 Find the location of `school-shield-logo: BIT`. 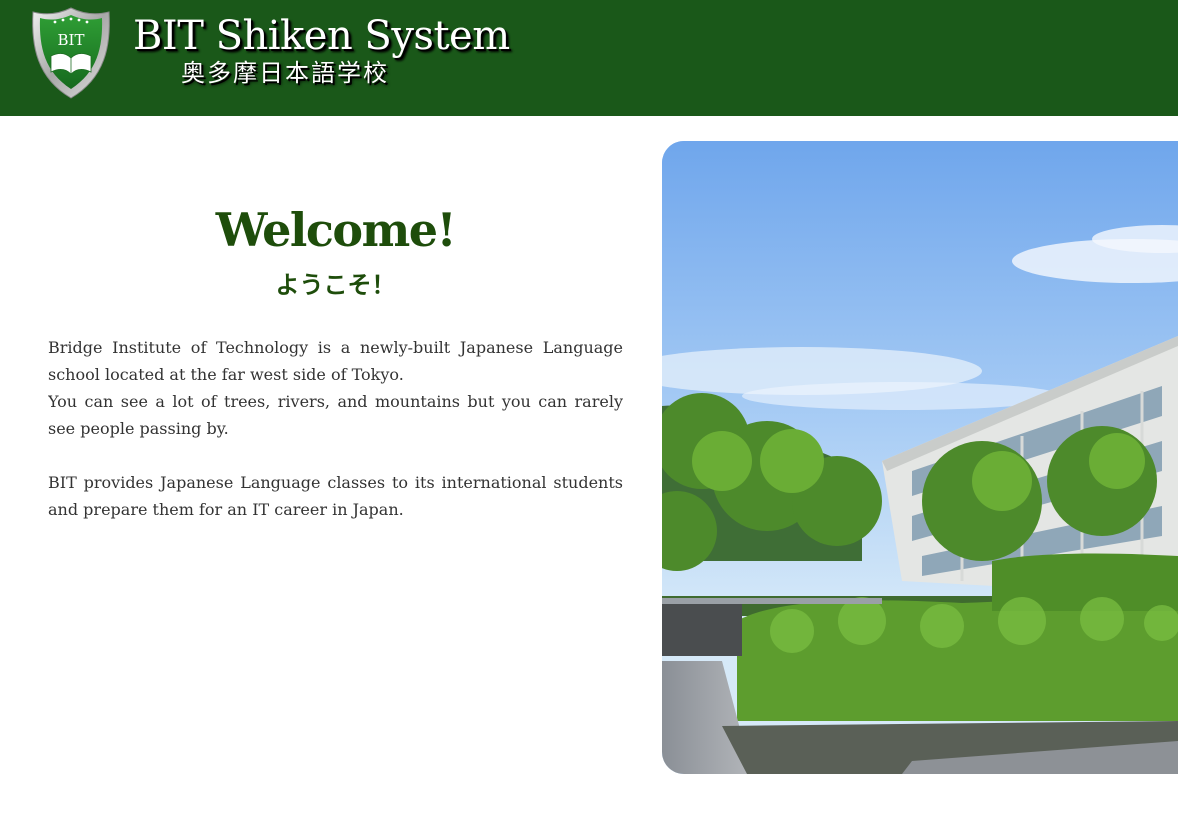

school-shield-logo: BIT is located at coordinates (71, 53).